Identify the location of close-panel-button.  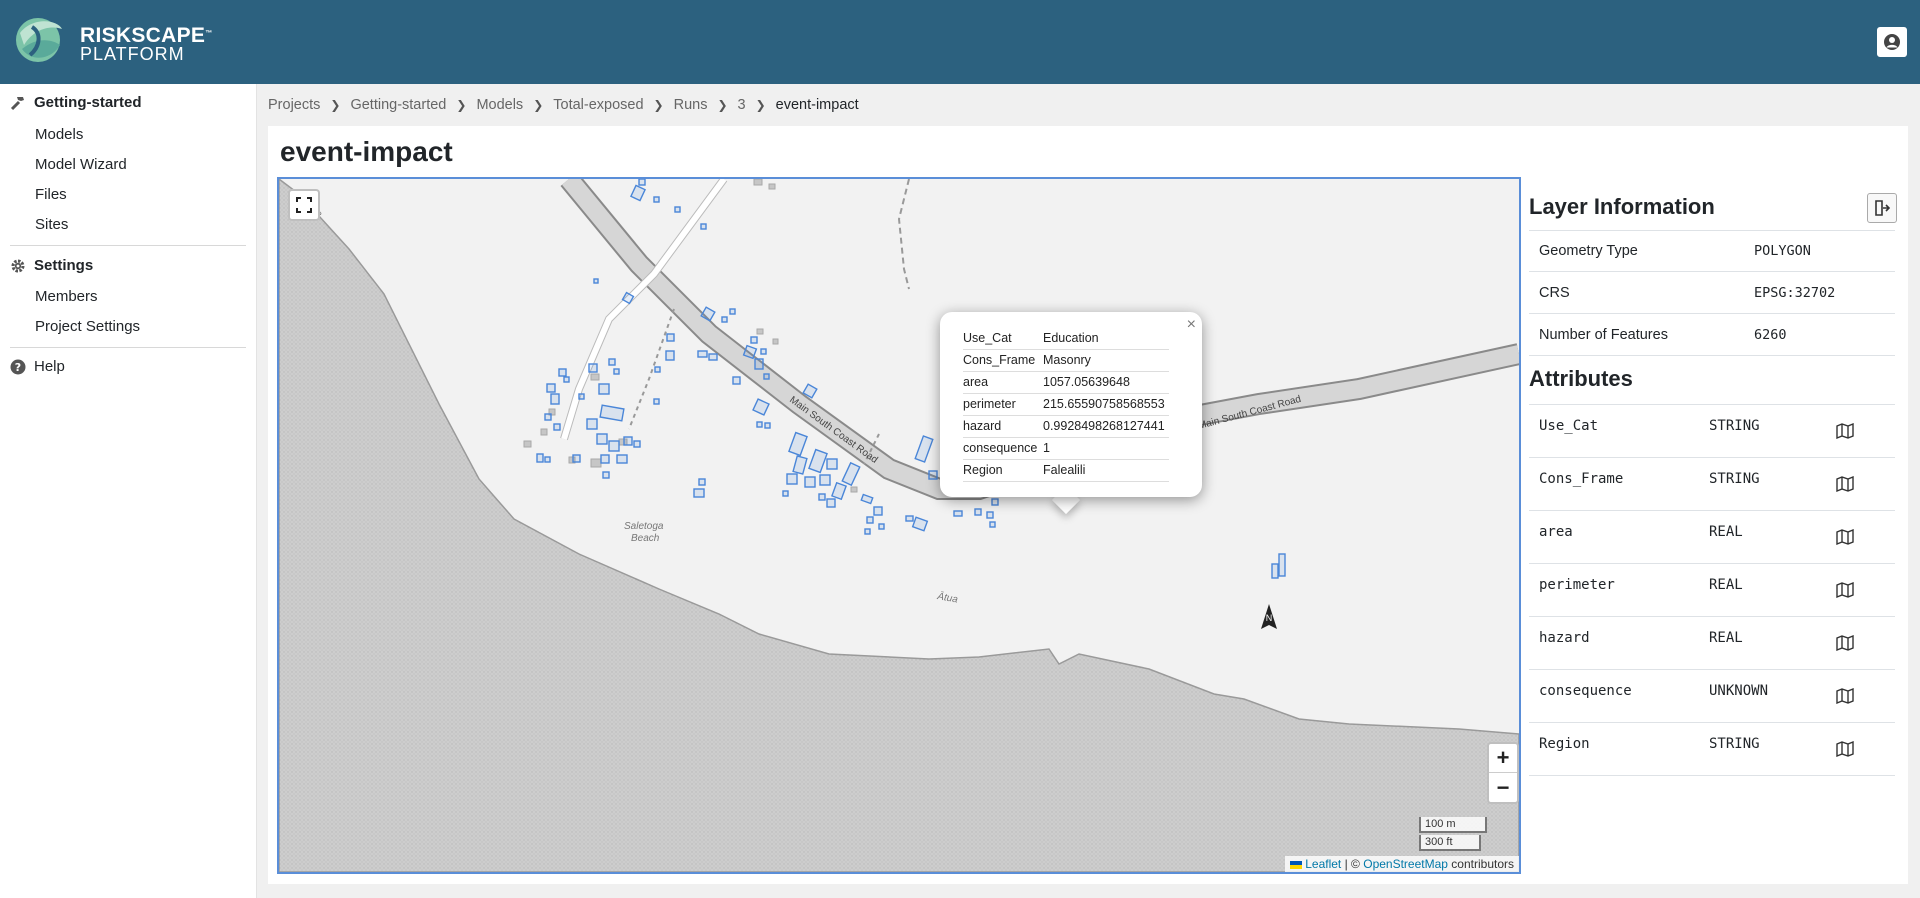
(1882, 208).